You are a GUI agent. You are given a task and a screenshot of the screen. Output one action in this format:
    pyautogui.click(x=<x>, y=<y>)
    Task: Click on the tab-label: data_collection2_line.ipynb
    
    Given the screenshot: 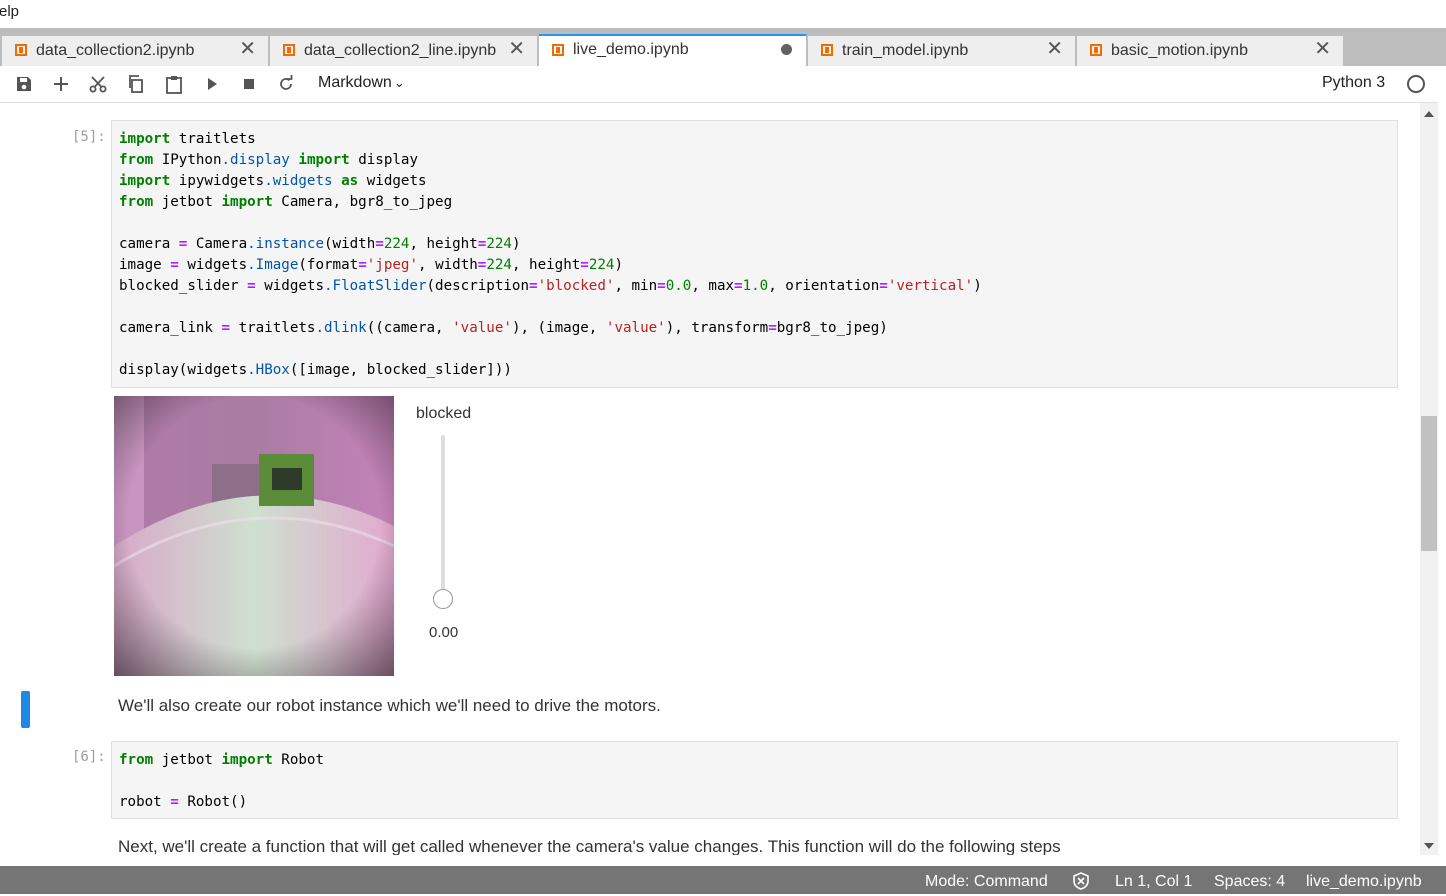 What is the action you would take?
    pyautogui.click(x=400, y=50)
    